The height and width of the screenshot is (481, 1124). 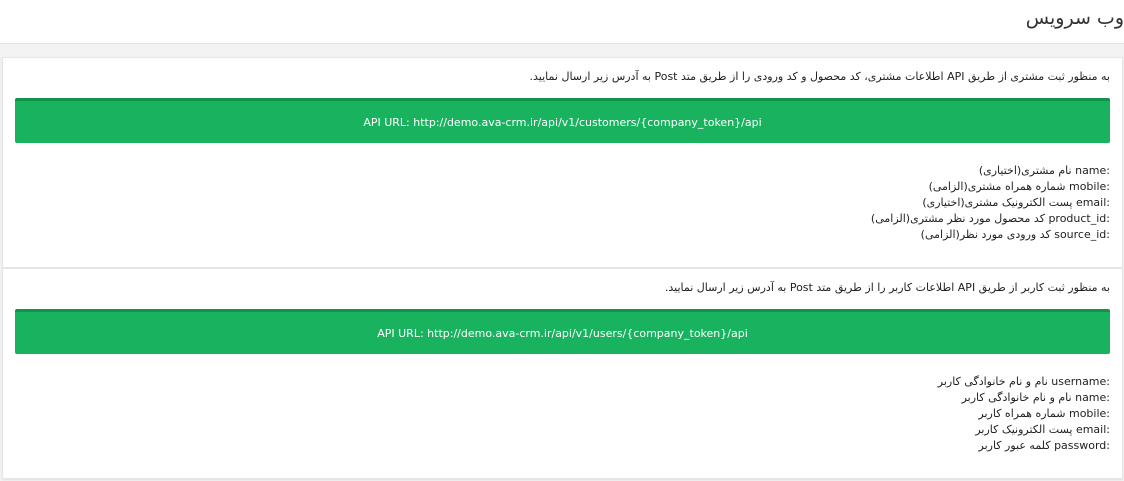 What do you see at coordinates (1074, 18) in the screenshot?
I see `page-title: وب سرویس` at bounding box center [1074, 18].